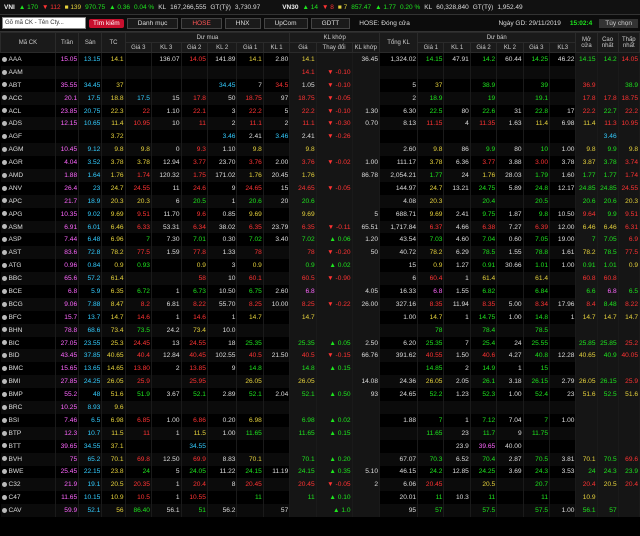  What do you see at coordinates (28, 511) in the screenshot?
I see `cell-symbol: CAV` at bounding box center [28, 511].